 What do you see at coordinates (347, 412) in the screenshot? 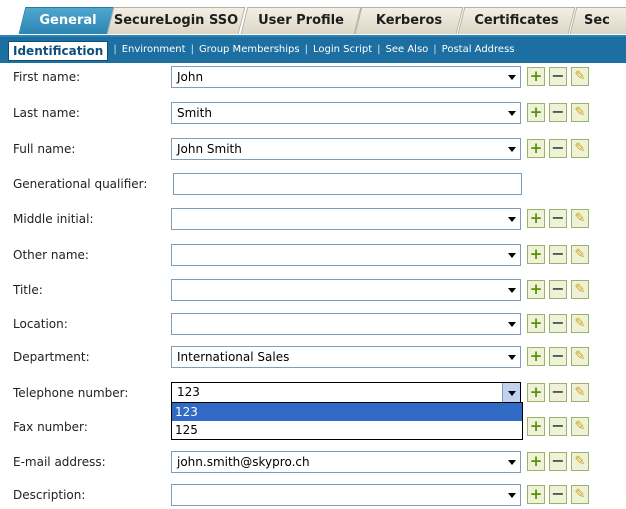
I see `dropdown-option: 123` at bounding box center [347, 412].